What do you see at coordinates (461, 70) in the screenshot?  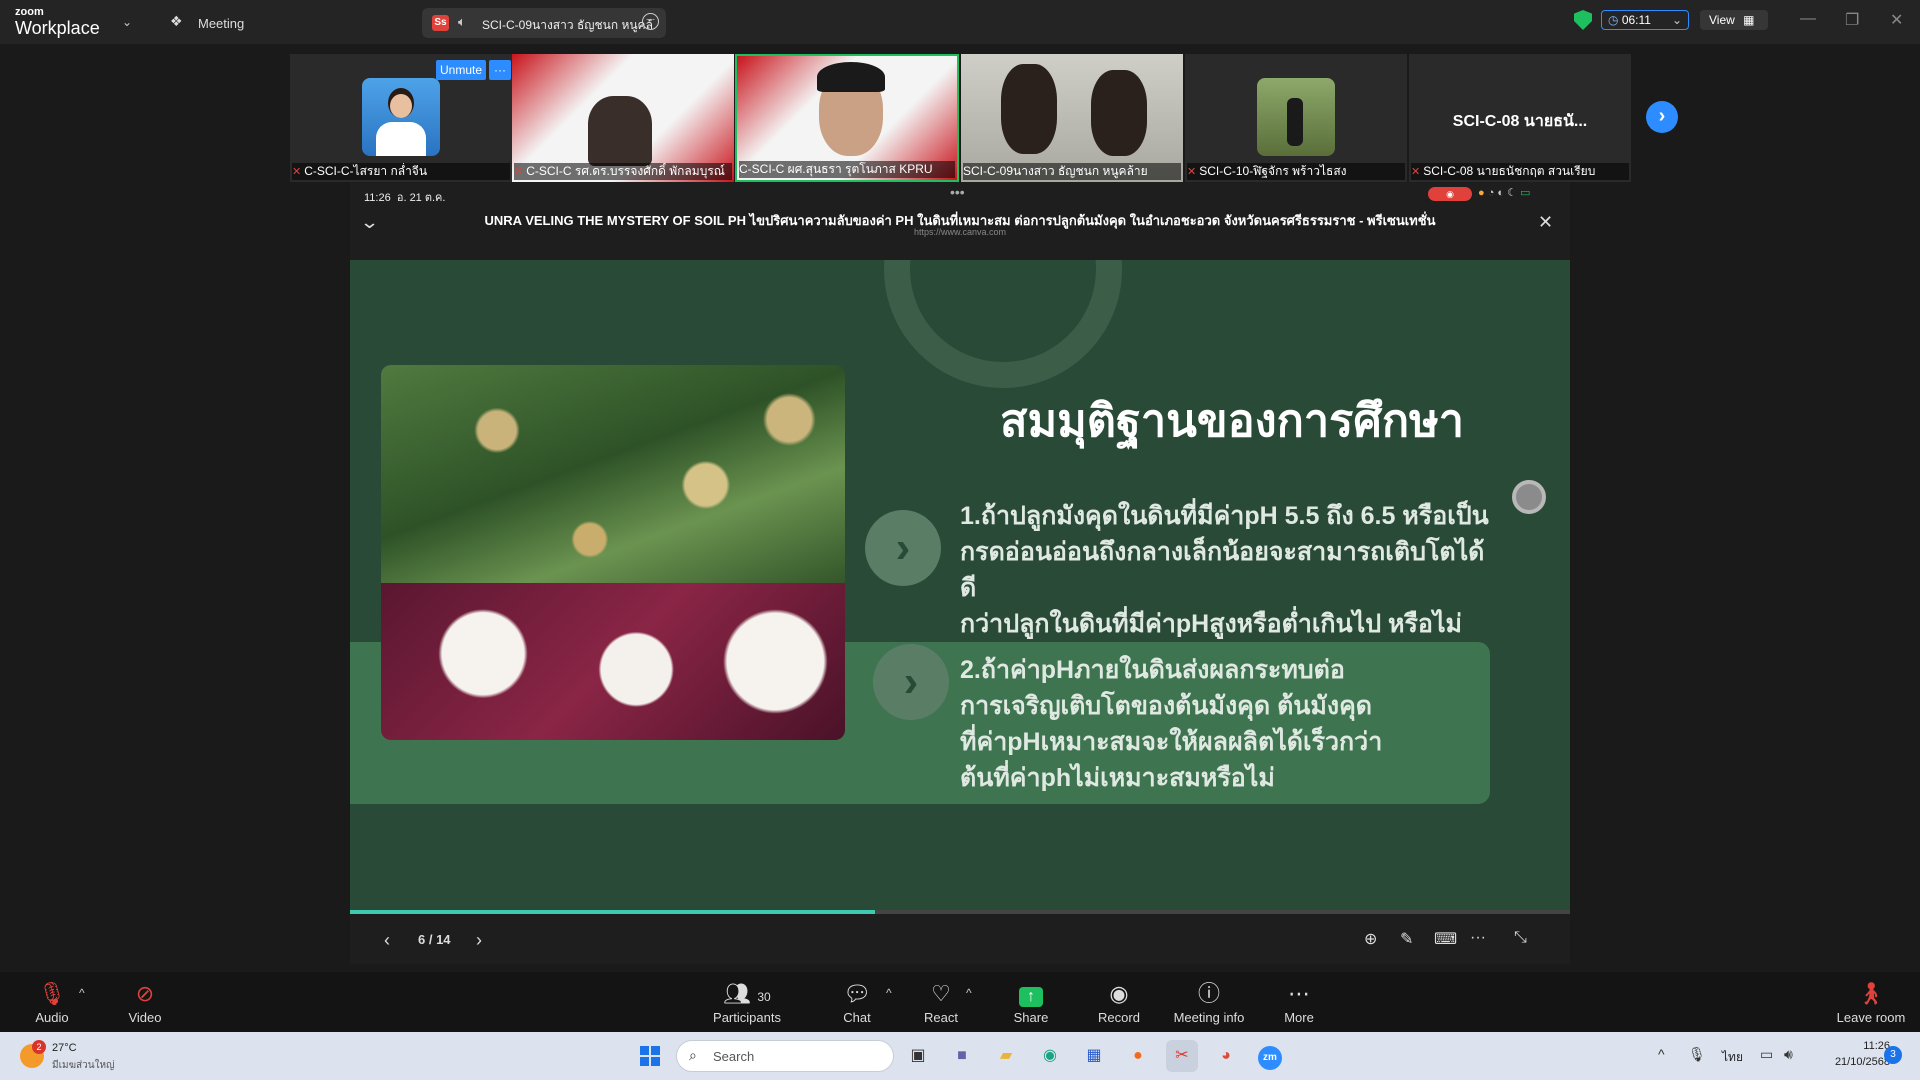 I see `unmute-button: Unmute` at bounding box center [461, 70].